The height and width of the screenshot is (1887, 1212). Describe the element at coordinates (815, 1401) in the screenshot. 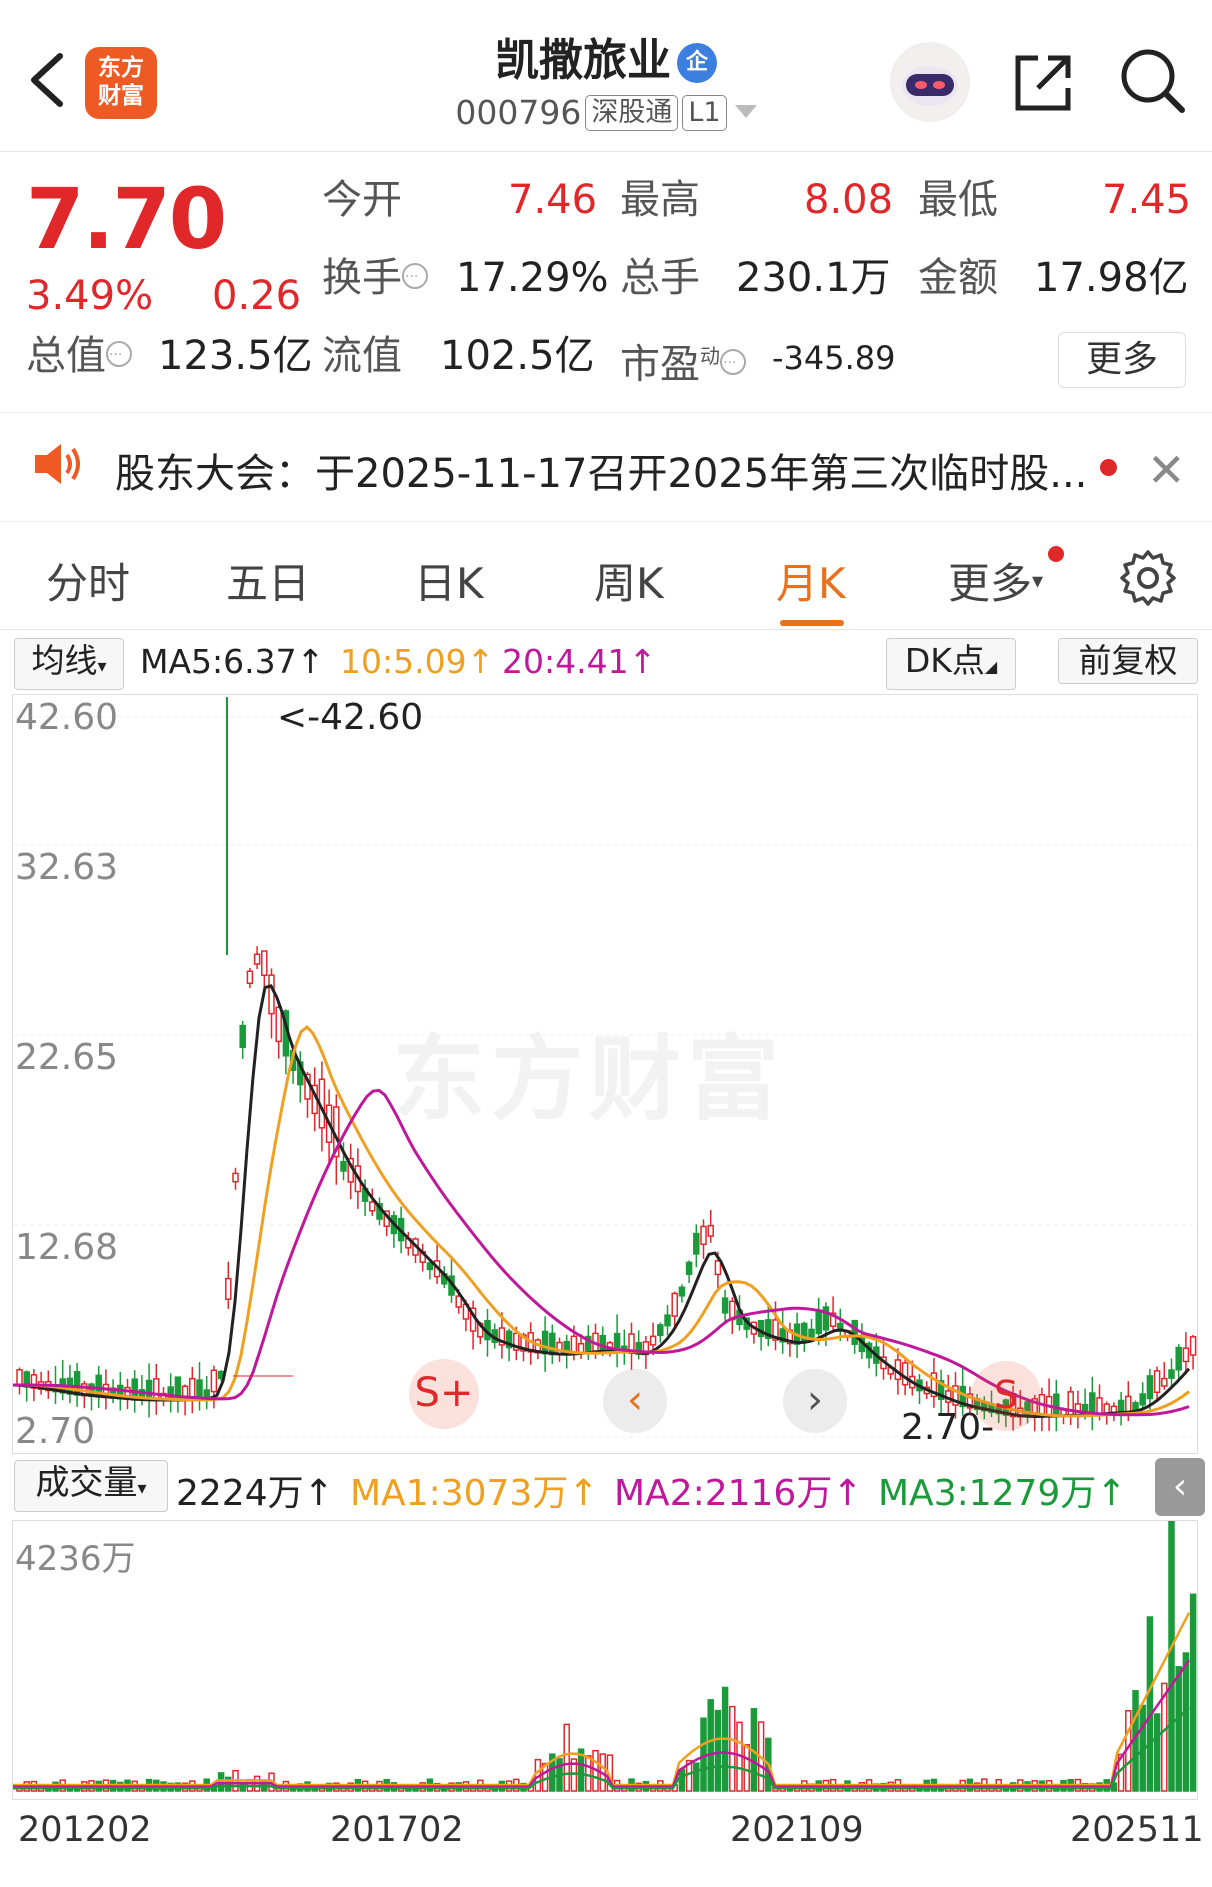

I see `next-arrow-icon: ›` at that location.